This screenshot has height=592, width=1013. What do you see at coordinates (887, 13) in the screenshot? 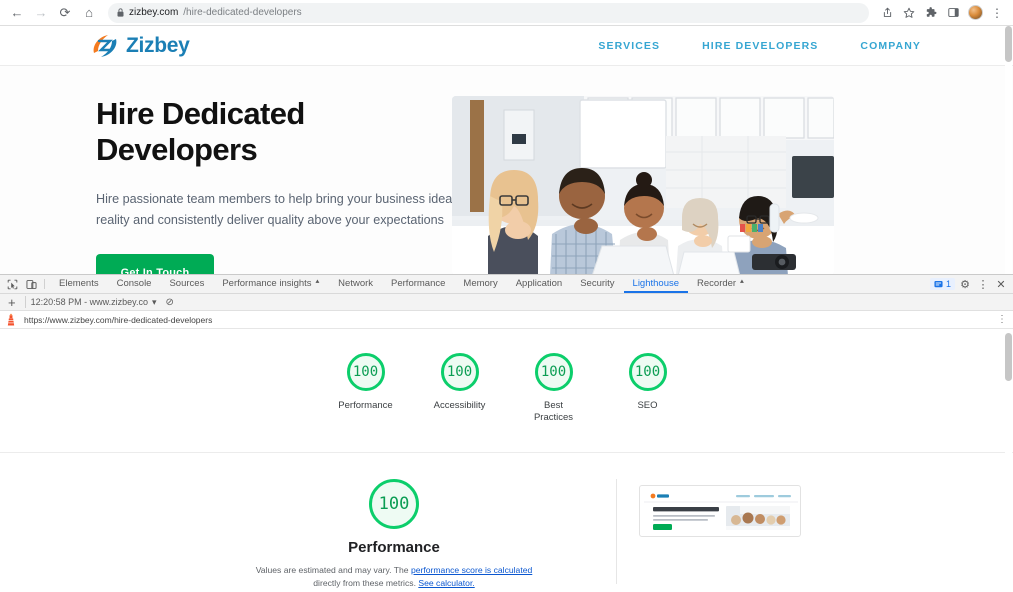
I see `share-icon` at bounding box center [887, 13].